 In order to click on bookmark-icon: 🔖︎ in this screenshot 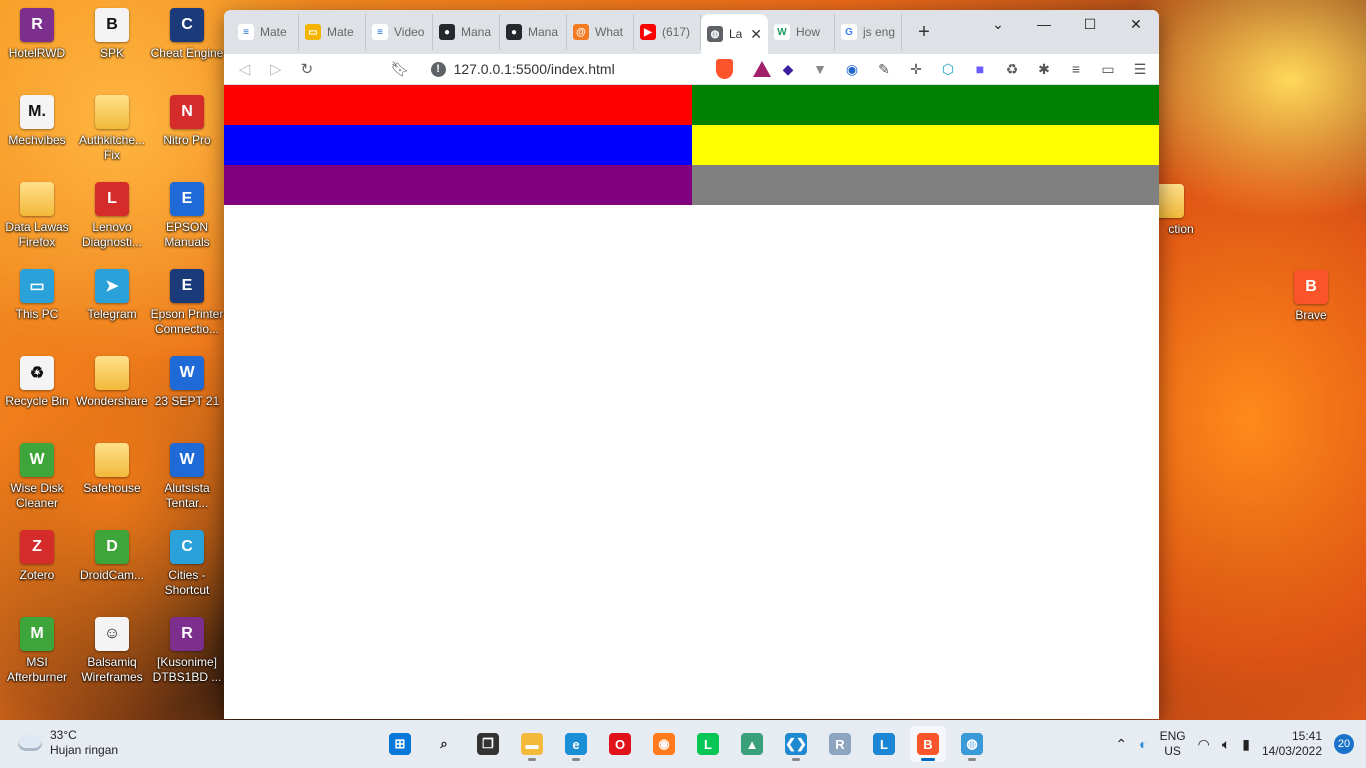, I will do `click(399, 69)`.